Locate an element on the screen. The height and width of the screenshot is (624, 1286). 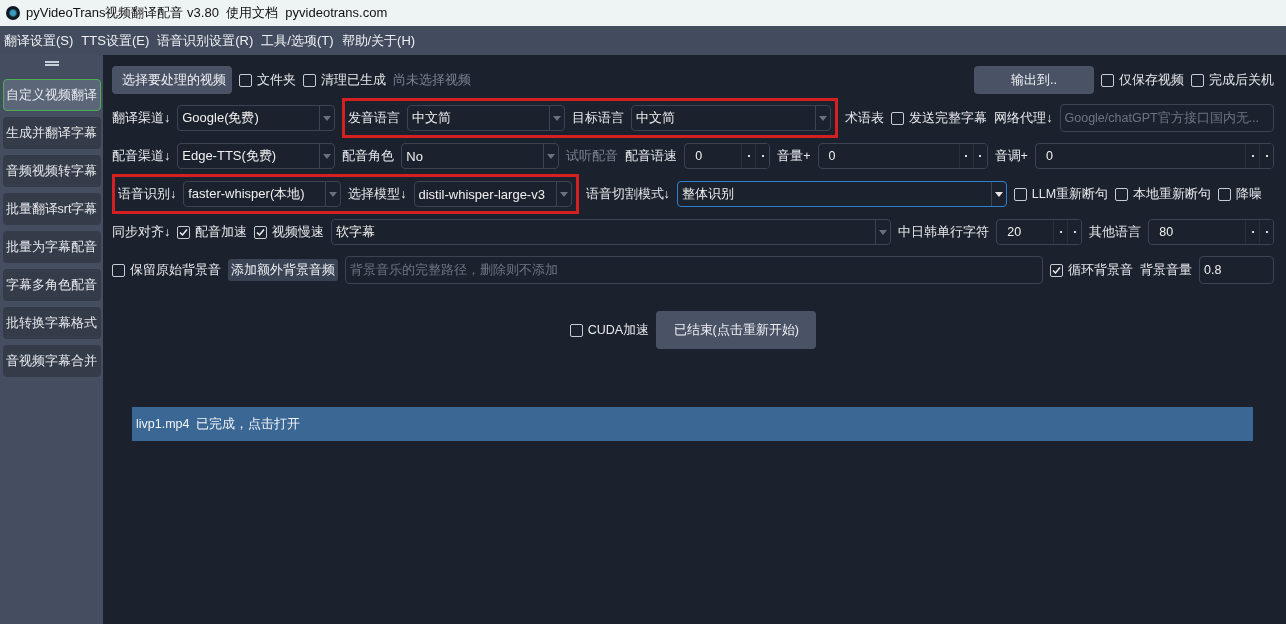
dropdown: Edge-TTS(免费) is located at coordinates (256, 156).